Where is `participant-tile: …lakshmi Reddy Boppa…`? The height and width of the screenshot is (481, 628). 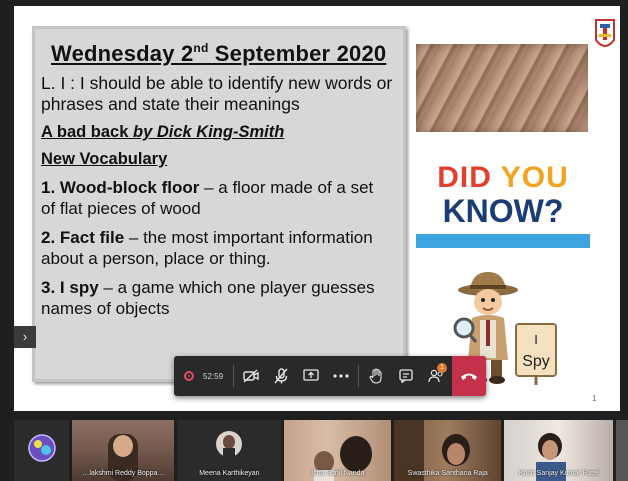 participant-tile: …lakshmi Reddy Boppa… is located at coordinates (123, 450).